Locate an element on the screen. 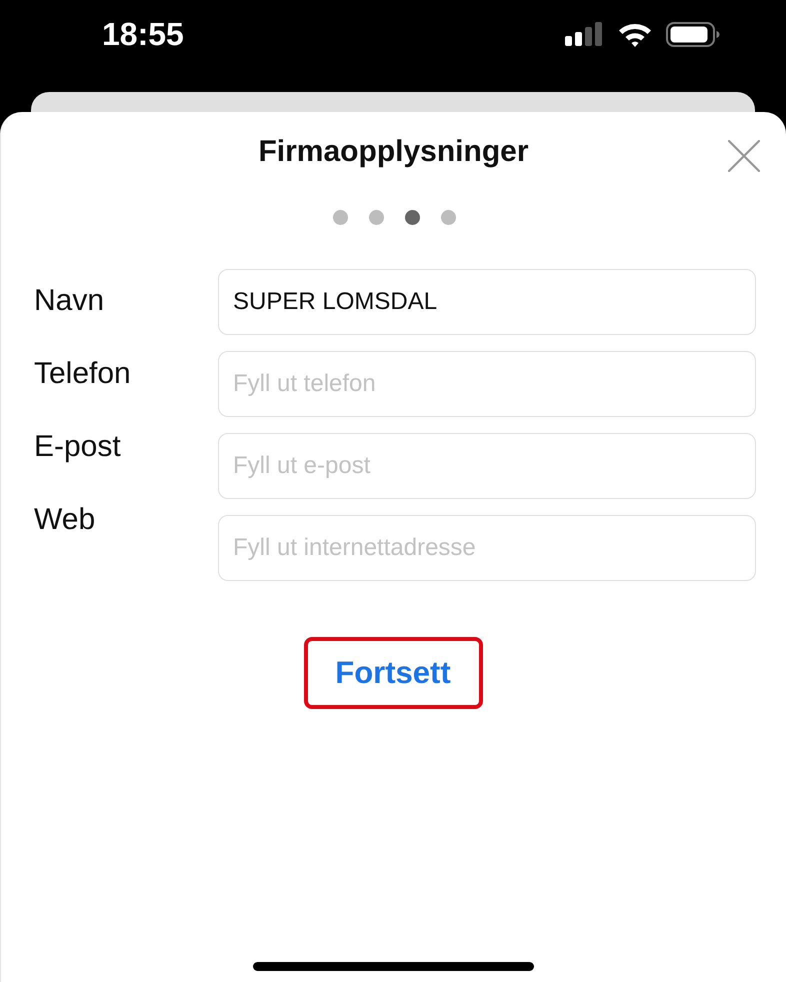 The width and height of the screenshot is (786, 982). continue-button: Fortsett is located at coordinates (393, 673).